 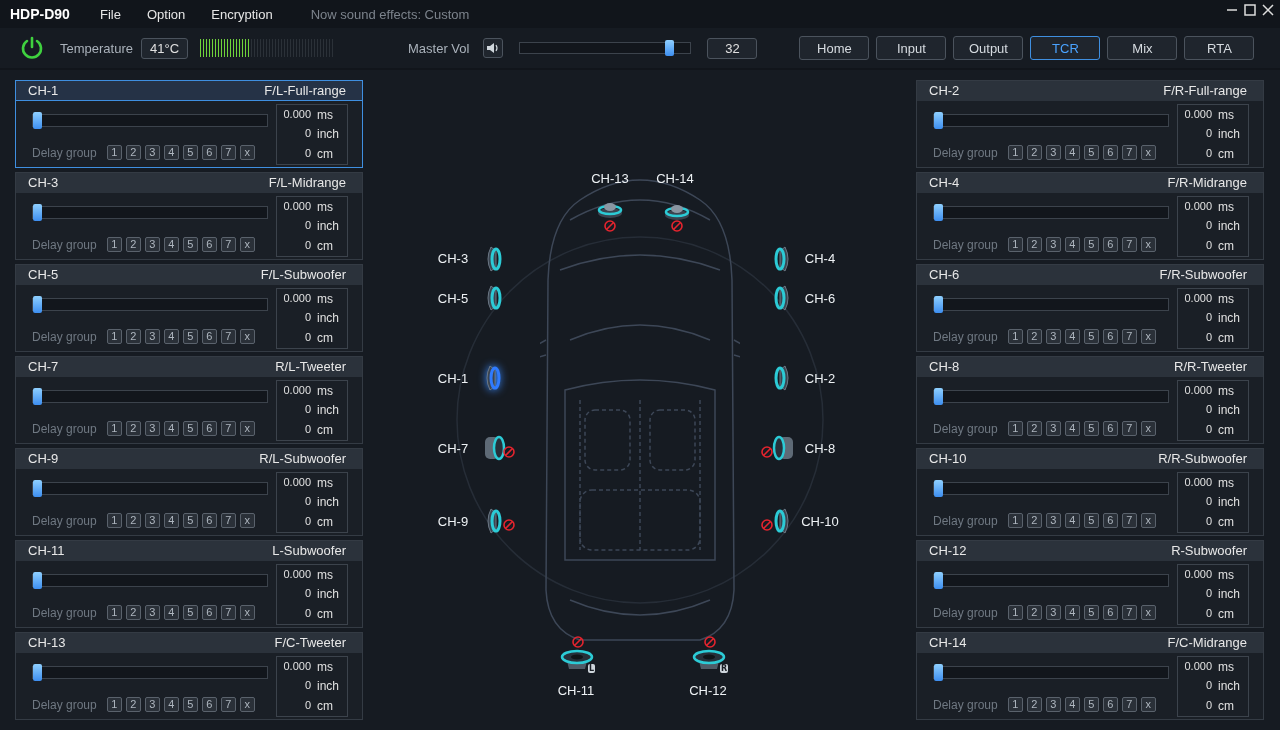 I want to click on maximize-icon, so click(x=1250, y=10).